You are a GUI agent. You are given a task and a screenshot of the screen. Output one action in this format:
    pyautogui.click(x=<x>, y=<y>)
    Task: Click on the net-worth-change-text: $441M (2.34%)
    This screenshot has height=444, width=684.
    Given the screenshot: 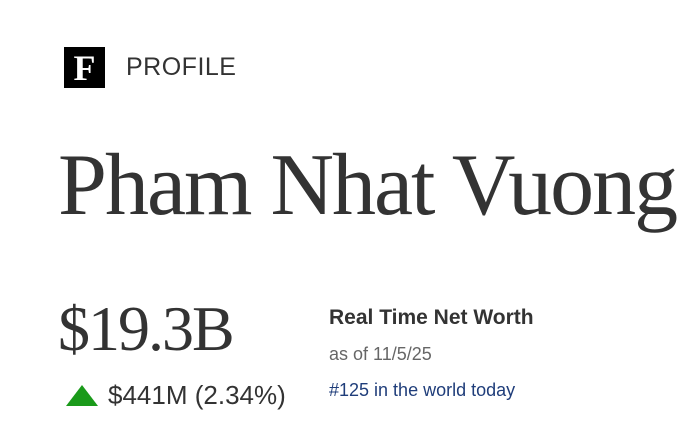 What is the action you would take?
    pyautogui.click(x=197, y=395)
    